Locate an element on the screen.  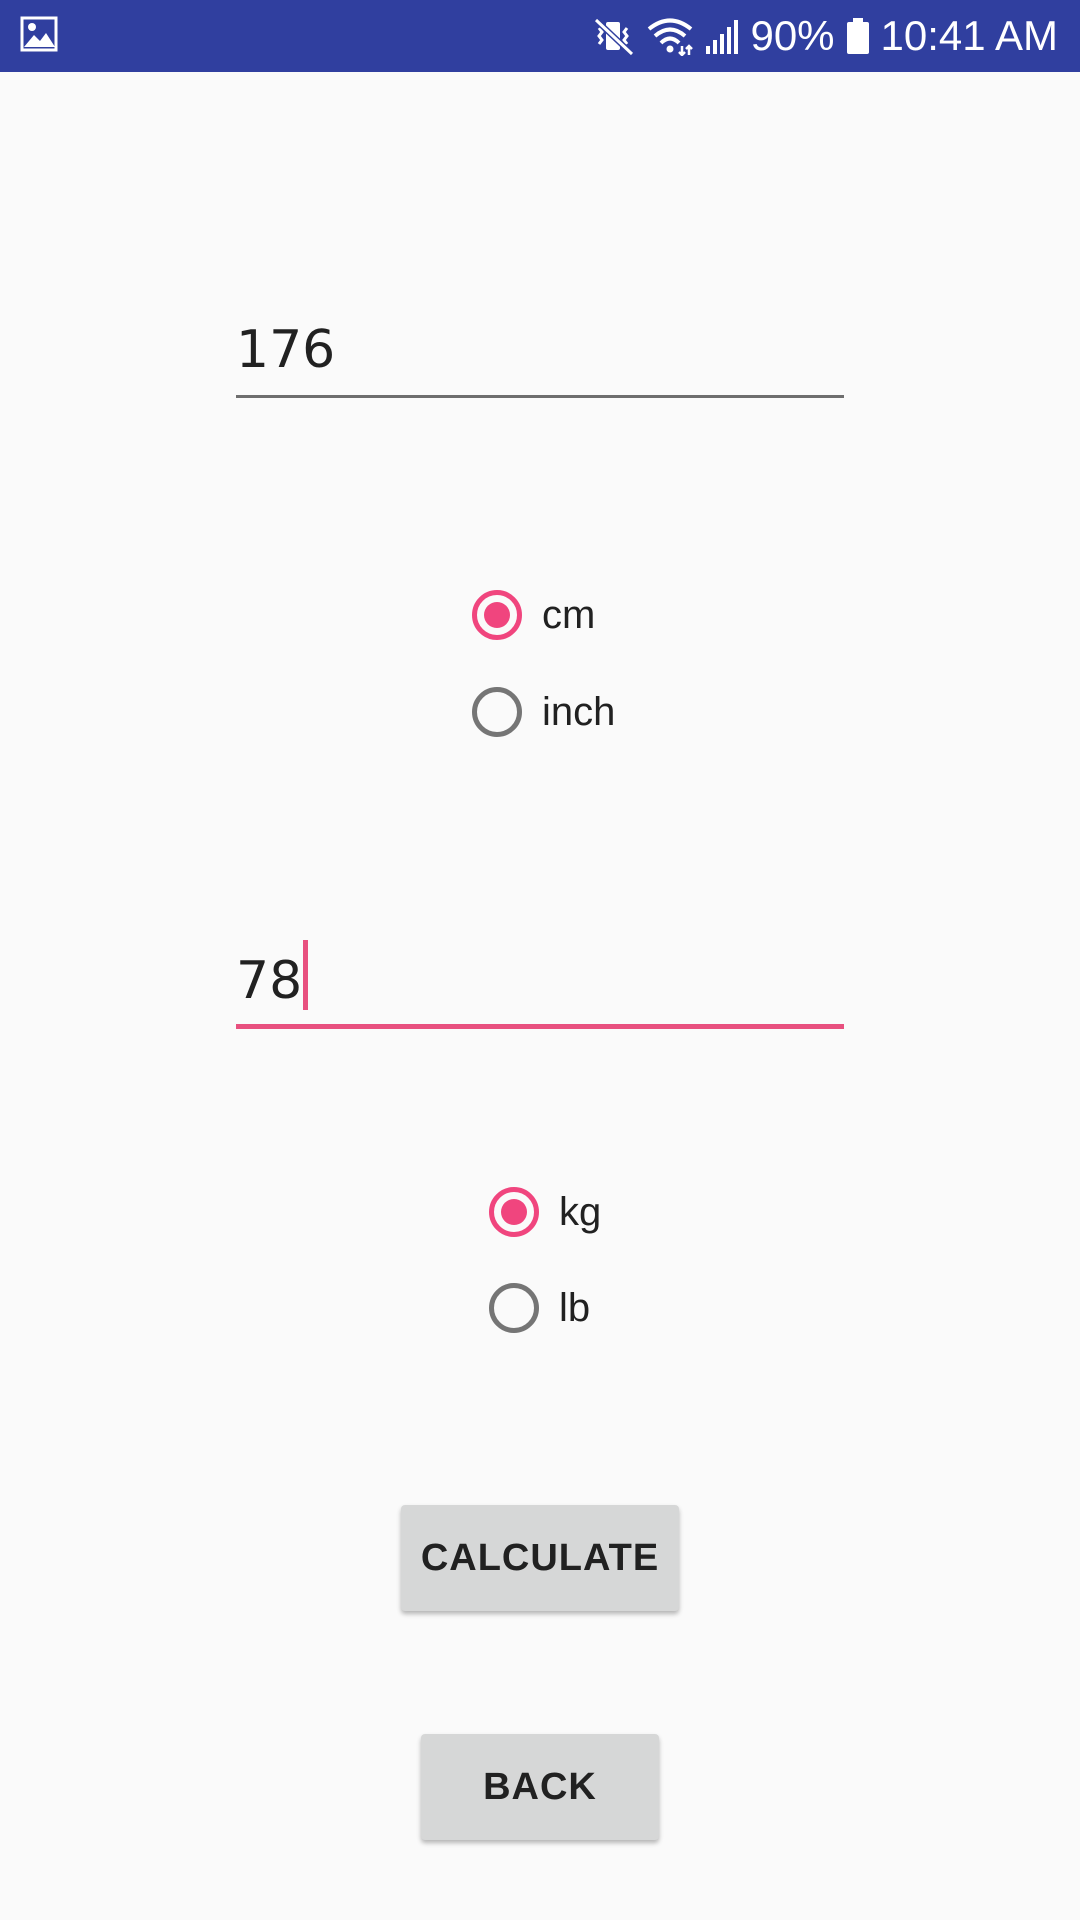
vibrate-mute-icon is located at coordinates (614, 36).